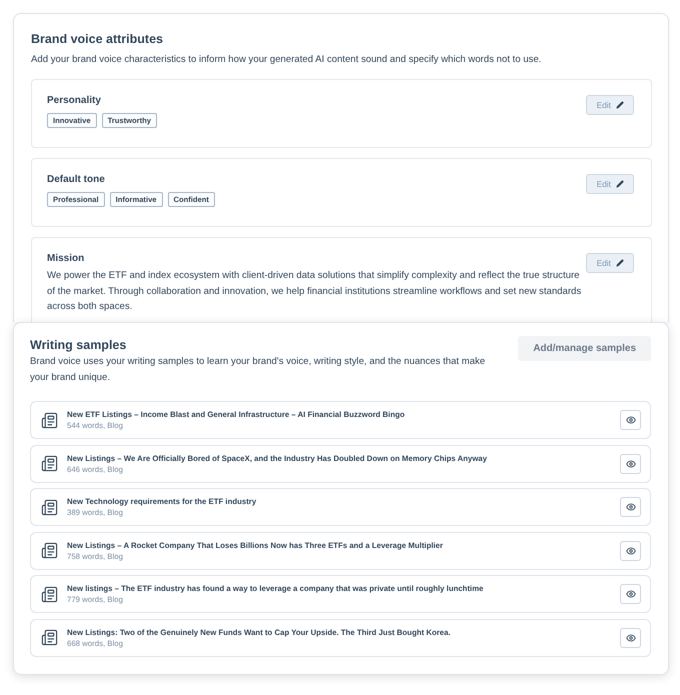 This screenshot has width=680, height=695. What do you see at coordinates (79, 345) in the screenshot?
I see `section-title: Writing samples` at bounding box center [79, 345].